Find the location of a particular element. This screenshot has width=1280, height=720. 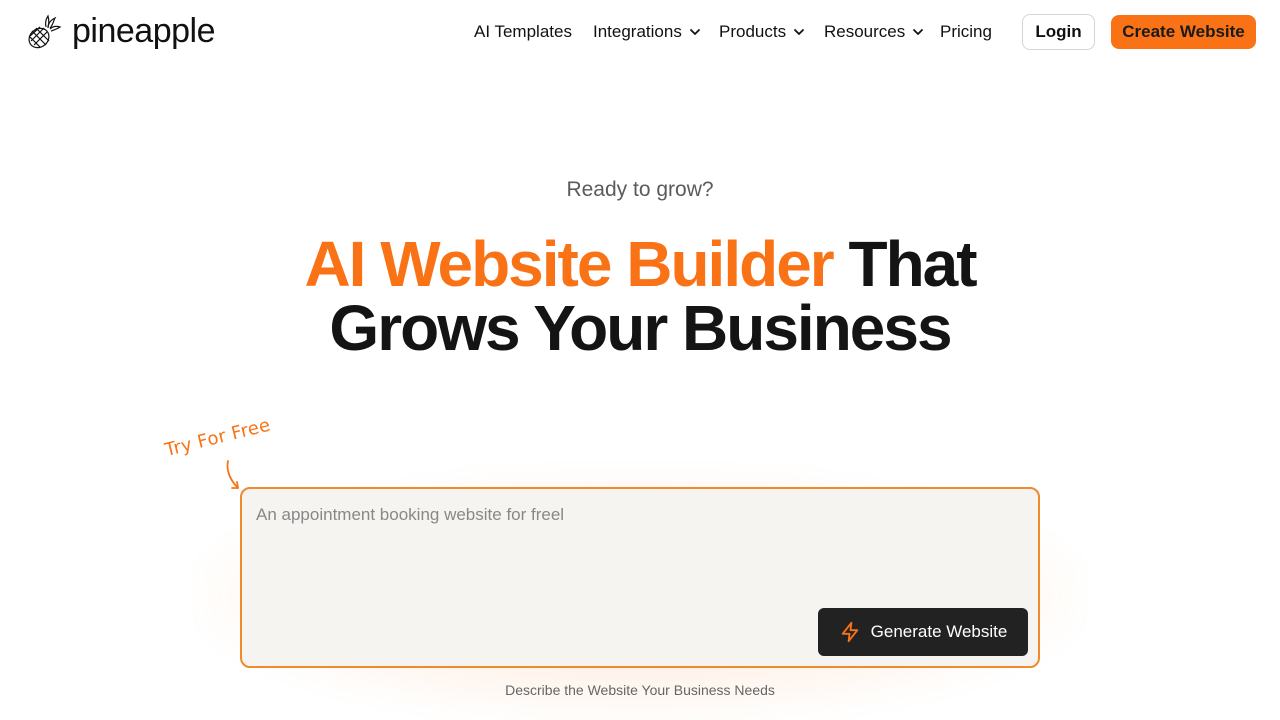

website-description-input is located at coordinates (636, 555).